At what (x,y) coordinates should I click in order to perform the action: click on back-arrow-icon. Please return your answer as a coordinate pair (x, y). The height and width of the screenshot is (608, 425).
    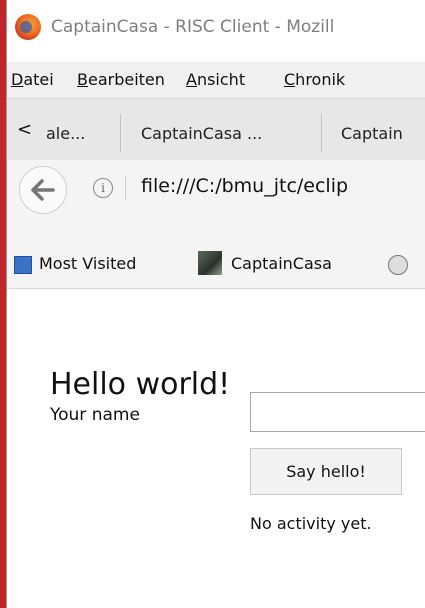
    Looking at the image, I should click on (43, 190).